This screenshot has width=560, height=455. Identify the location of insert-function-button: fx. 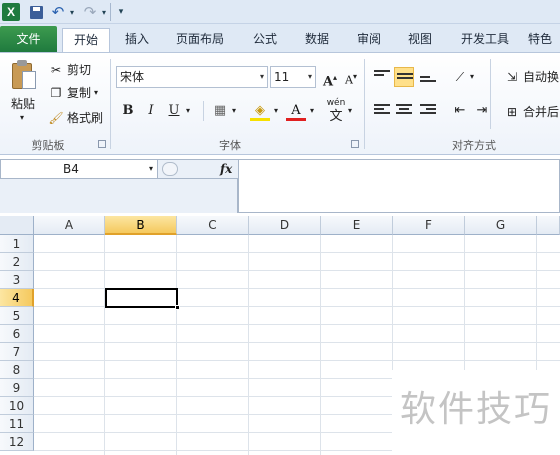
(226, 169).